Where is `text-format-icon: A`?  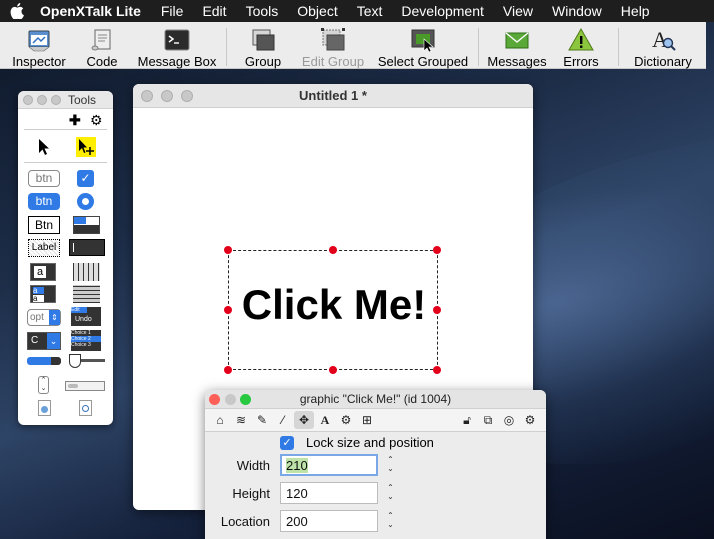 text-format-icon: A is located at coordinates (325, 420).